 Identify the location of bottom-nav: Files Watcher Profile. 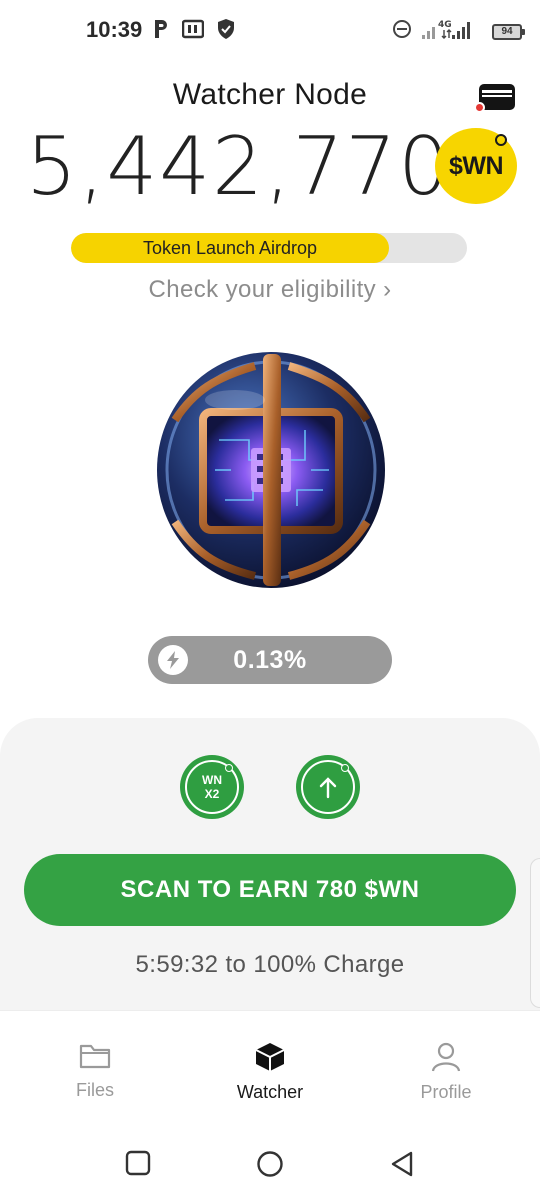
(270, 1060).